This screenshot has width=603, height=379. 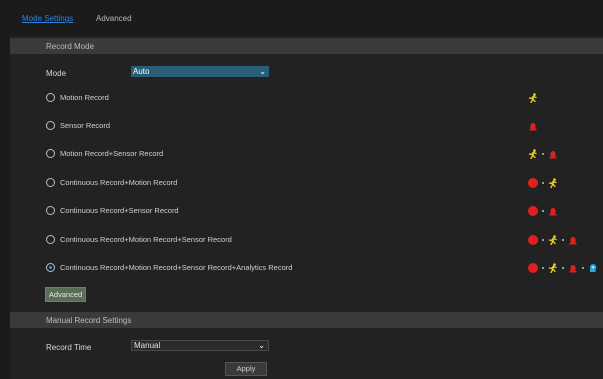 I want to click on record-option-row: Motion Record+Sensor Record, so click(x=321, y=155).